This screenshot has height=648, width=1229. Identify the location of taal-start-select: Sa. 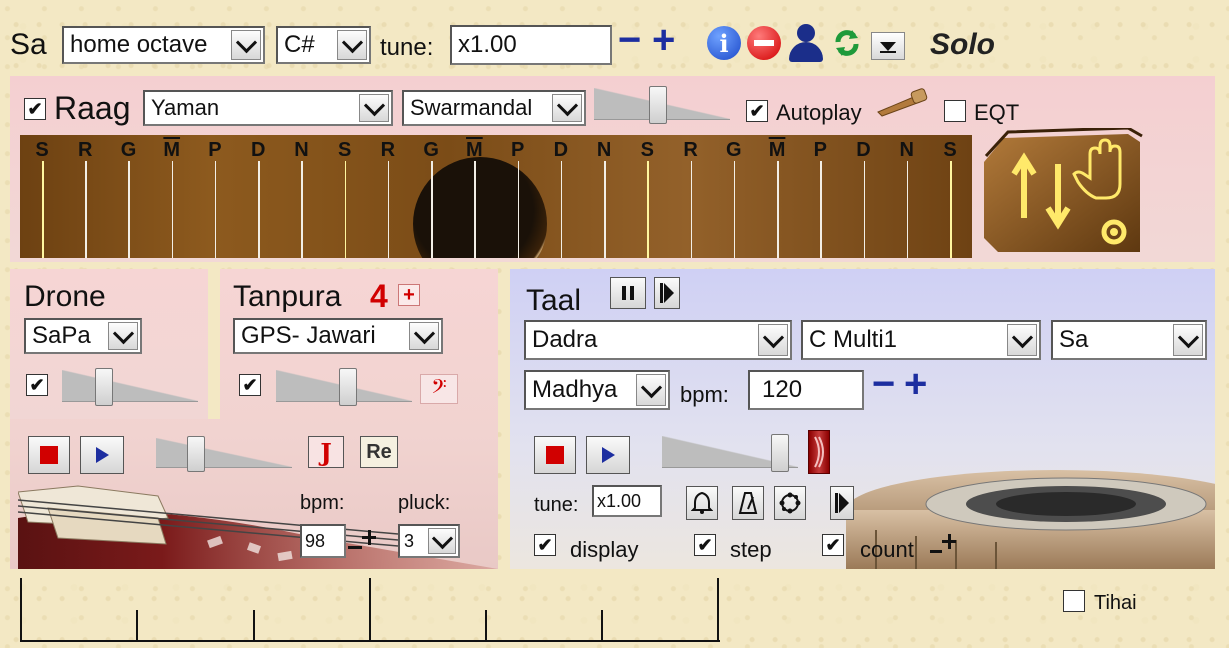
(1129, 340).